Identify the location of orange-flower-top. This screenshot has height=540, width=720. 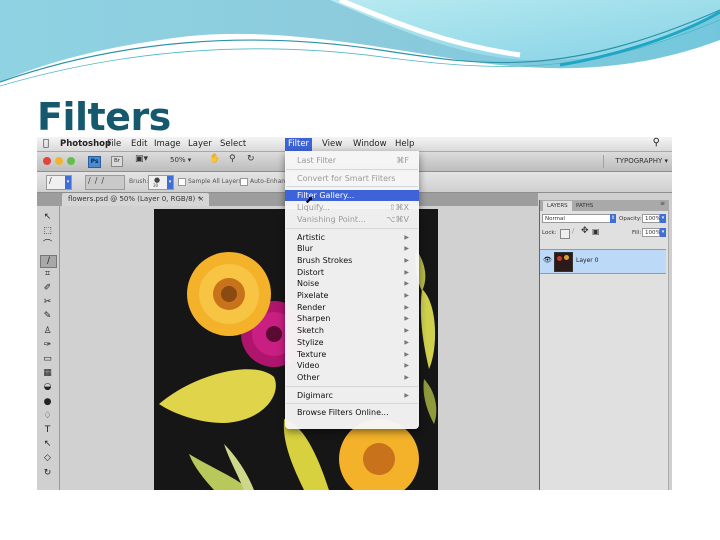
(229, 294).